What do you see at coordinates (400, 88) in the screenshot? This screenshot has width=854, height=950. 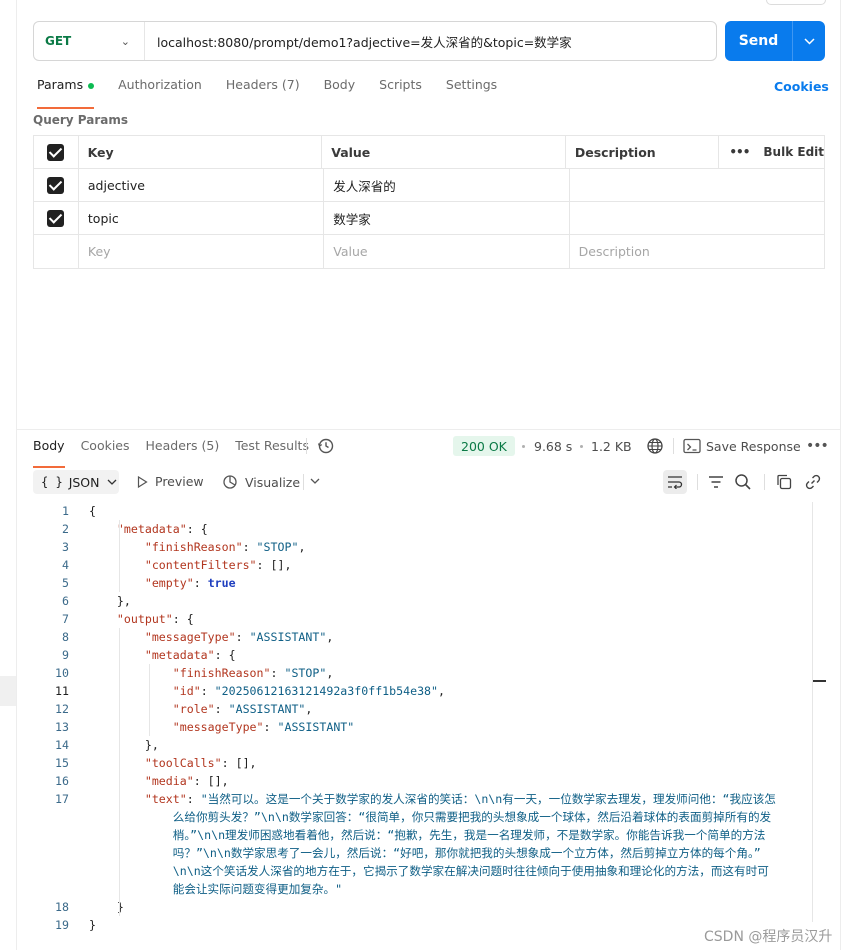 I see `tab-scripts: Scripts` at bounding box center [400, 88].